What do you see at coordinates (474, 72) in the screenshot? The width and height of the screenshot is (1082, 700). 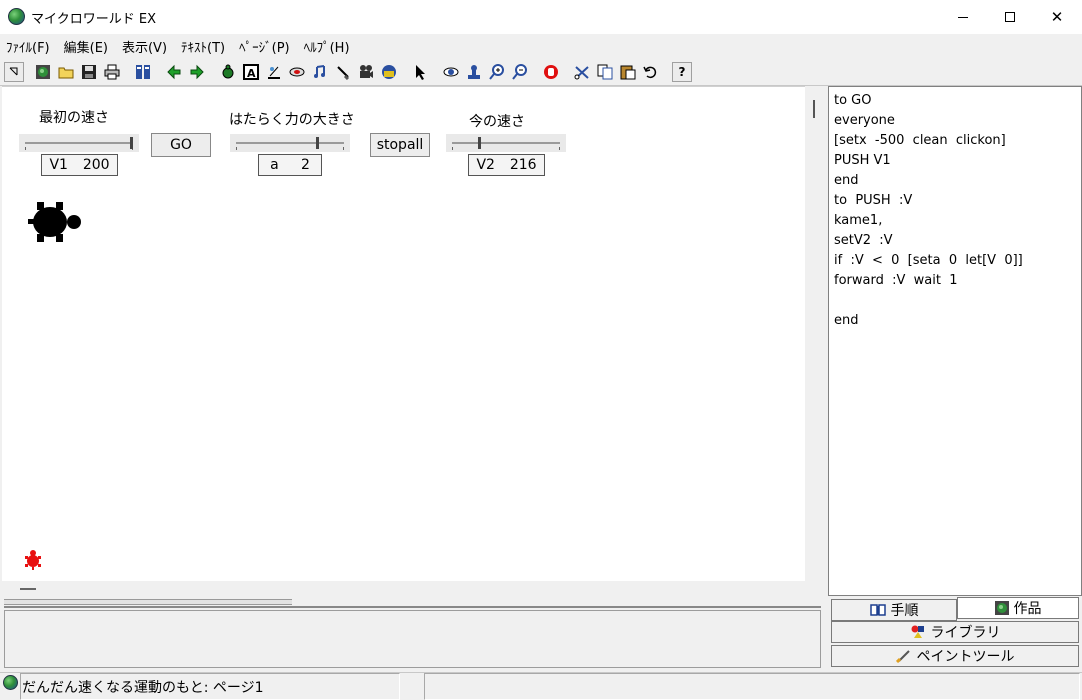 I see `stamp-icon` at bounding box center [474, 72].